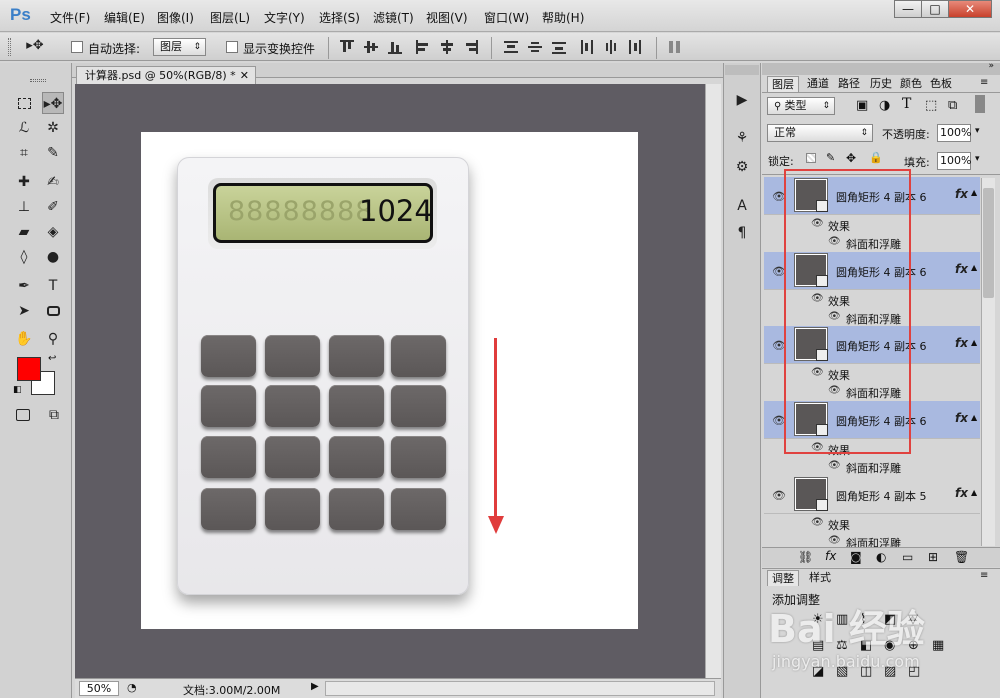 This screenshot has width=1000, height=698. Describe the element at coordinates (230, 17) in the screenshot. I see `menu-layer: 图层(L)` at that location.